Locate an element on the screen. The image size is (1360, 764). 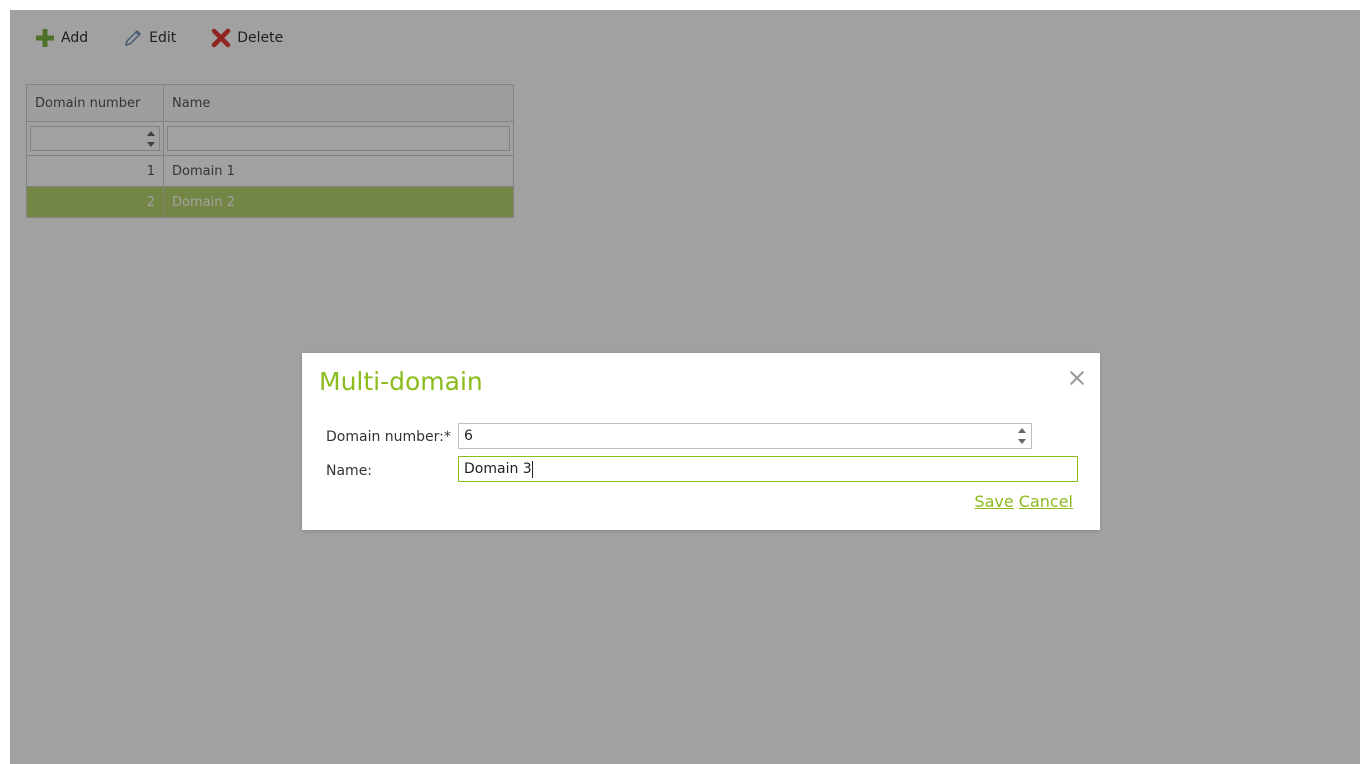
domain-number-label: Domain number:* is located at coordinates (388, 437).